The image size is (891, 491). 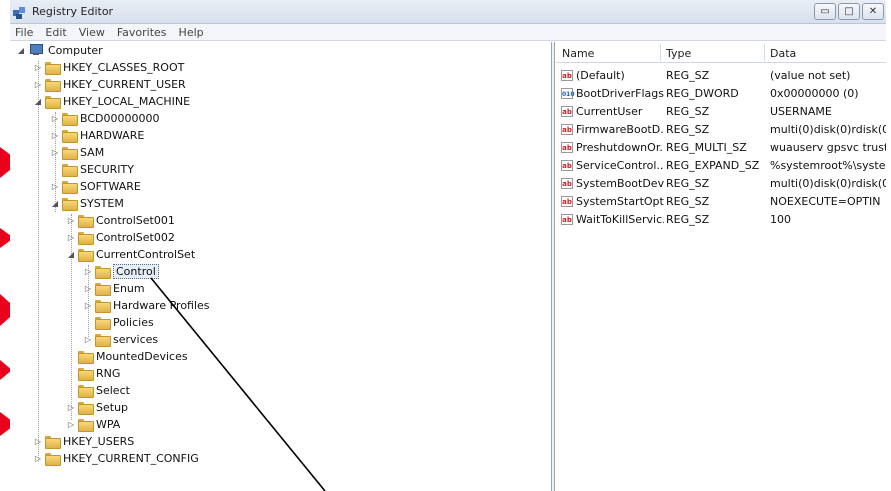 I want to click on tree-node-policies: Policies, so click(x=118, y=322).